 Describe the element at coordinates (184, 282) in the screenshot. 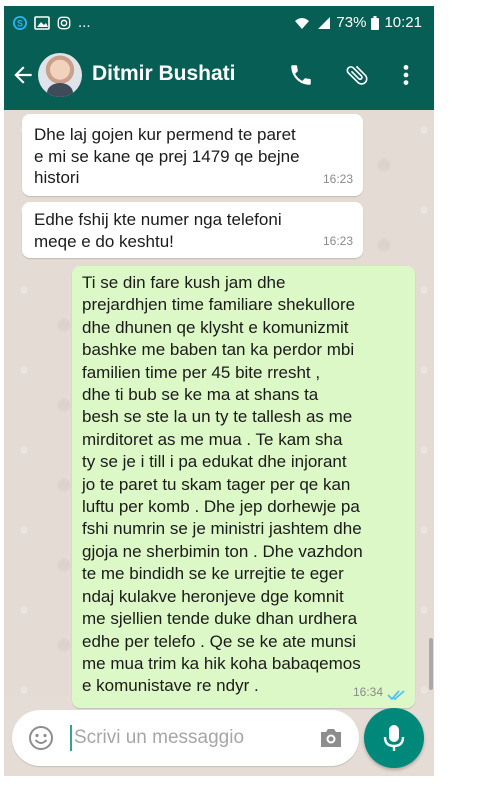

I see `message-line: Ti se din fare kush jam dhe` at that location.